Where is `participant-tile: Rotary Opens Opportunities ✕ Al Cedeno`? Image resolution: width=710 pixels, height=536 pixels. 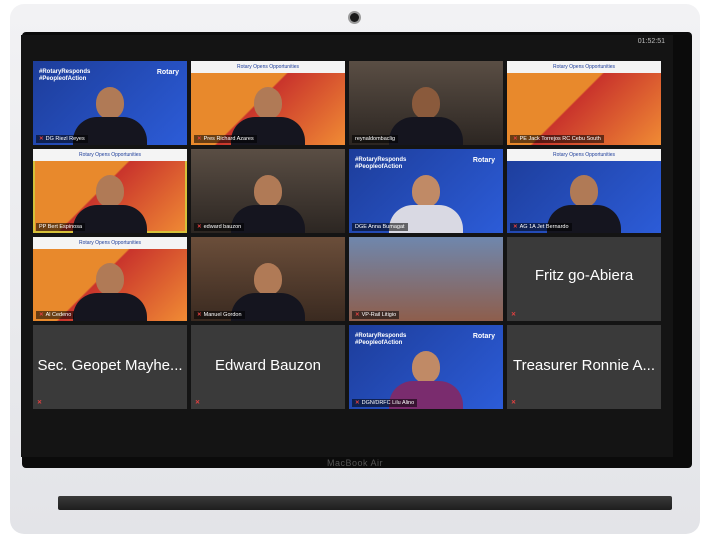 participant-tile: Rotary Opens Opportunities ✕ Al Cedeno is located at coordinates (110, 279).